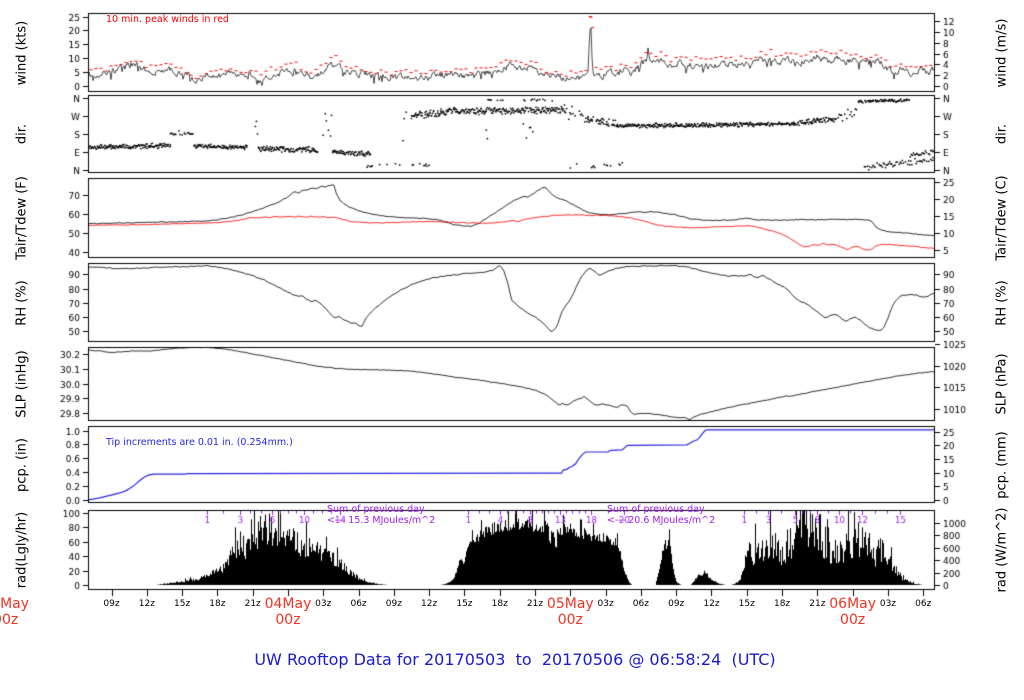 The image size is (1024, 700). What do you see at coordinates (15, 604) in the screenshot?
I see `date-month-label: 03May` at bounding box center [15, 604].